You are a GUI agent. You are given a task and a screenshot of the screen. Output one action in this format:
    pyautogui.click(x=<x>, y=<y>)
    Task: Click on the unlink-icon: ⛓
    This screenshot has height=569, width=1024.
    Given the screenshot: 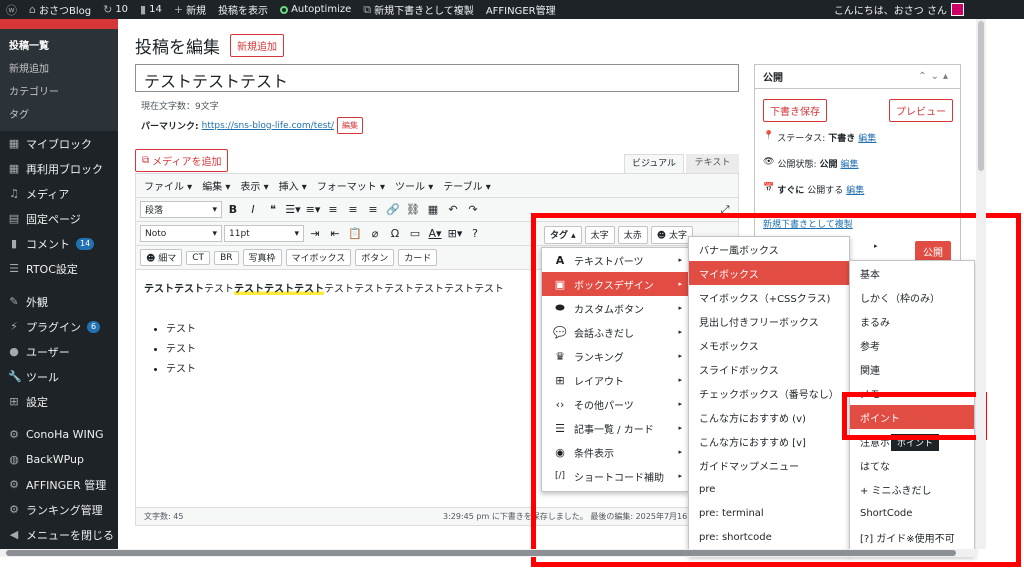 What is the action you would take?
    pyautogui.click(x=413, y=209)
    